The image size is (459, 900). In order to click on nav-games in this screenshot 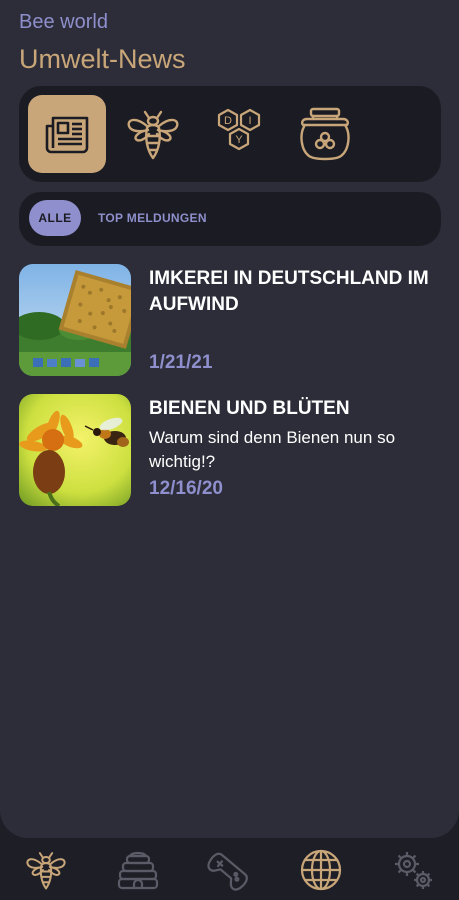, I will do `click(229, 870)`.